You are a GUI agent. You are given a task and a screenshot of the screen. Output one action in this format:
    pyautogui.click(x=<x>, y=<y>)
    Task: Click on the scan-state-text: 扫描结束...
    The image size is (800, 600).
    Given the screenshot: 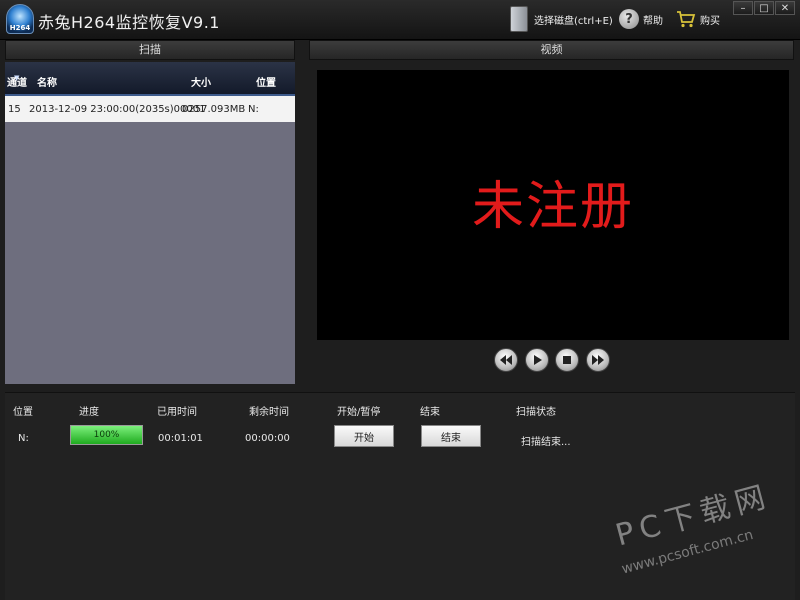 What is the action you would take?
    pyautogui.click(x=546, y=442)
    